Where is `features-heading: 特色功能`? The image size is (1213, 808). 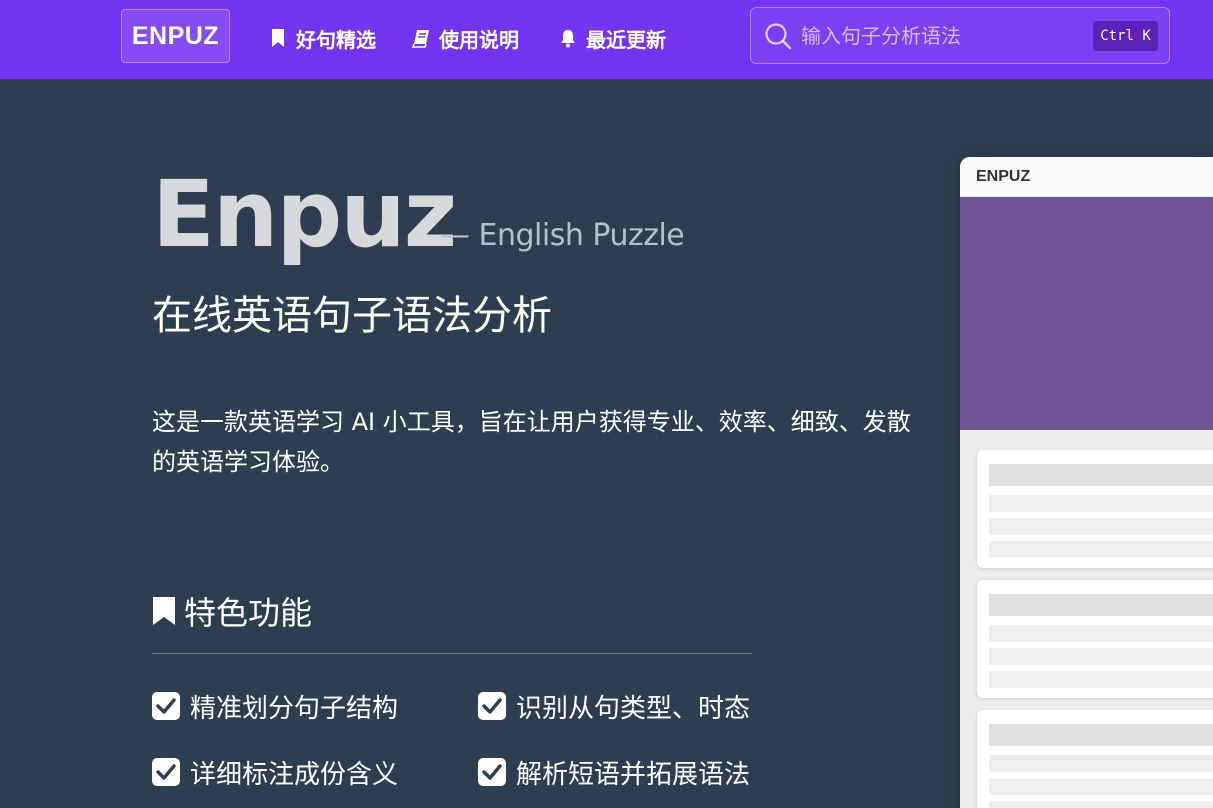 features-heading: 特色功能 is located at coordinates (232, 611).